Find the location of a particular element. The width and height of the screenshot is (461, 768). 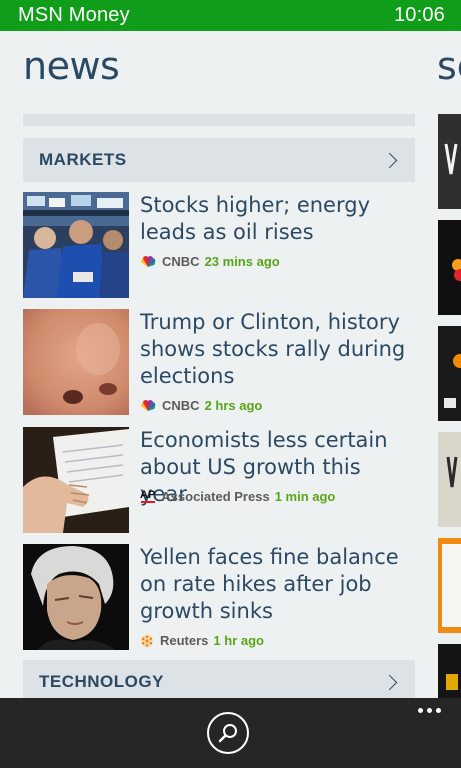

article-meta: CNBC 2 hrs ago is located at coordinates (201, 405).